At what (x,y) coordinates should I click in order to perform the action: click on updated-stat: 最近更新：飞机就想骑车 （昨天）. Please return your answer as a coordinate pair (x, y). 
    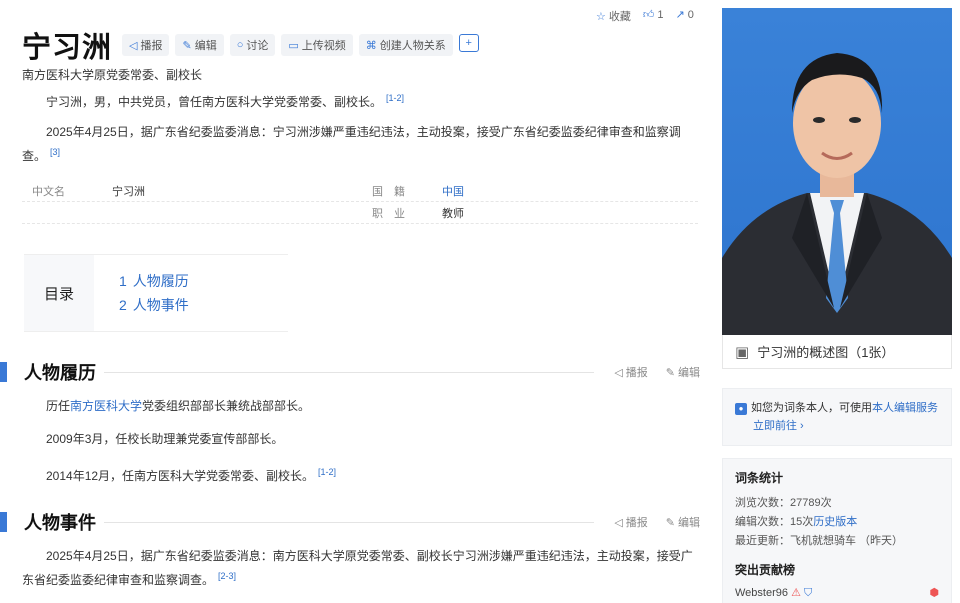
    Looking at the image, I should click on (819, 541).